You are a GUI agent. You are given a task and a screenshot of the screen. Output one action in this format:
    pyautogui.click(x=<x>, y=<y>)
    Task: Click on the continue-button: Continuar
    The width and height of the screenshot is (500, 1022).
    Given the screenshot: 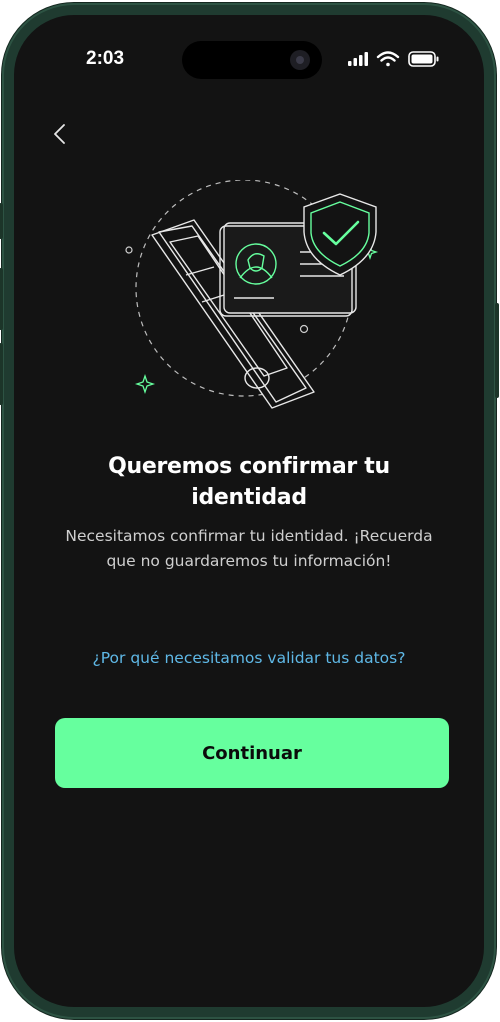 What is the action you would take?
    pyautogui.click(x=252, y=753)
    